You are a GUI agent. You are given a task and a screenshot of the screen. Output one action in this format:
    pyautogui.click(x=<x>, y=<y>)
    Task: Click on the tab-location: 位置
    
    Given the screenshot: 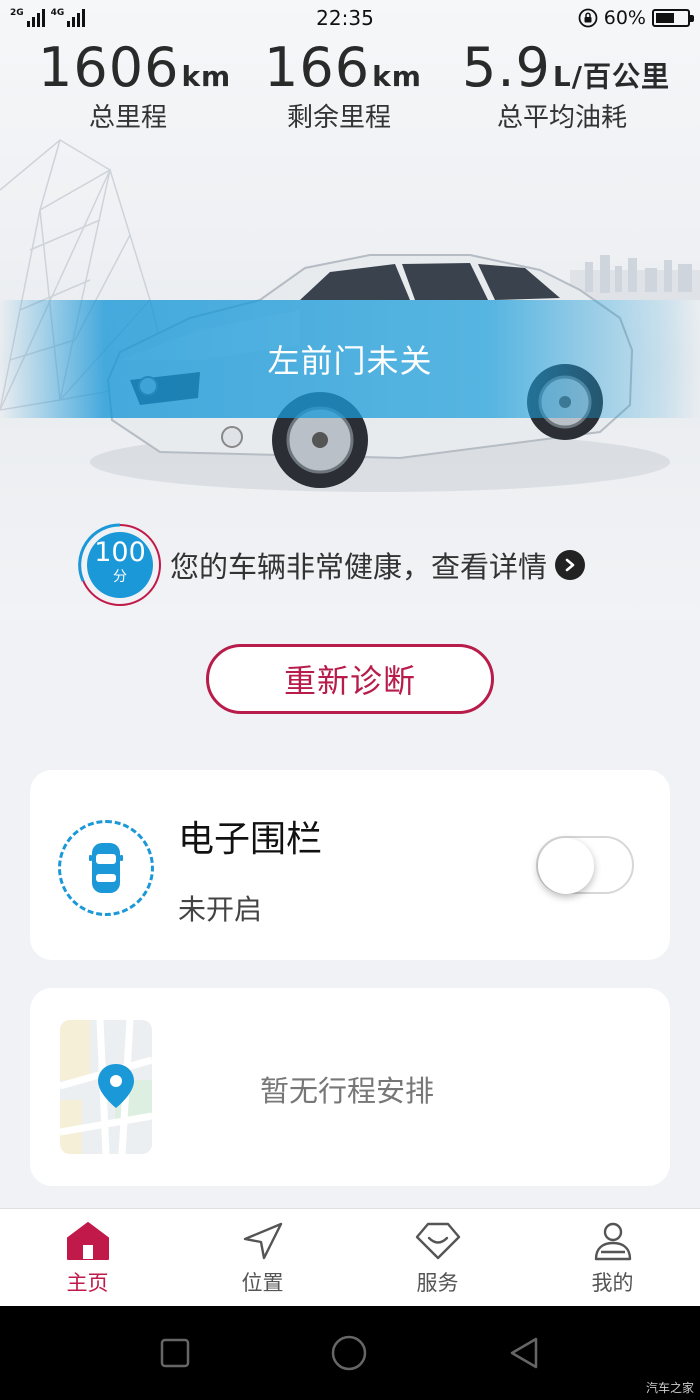 What is the action you would take?
    pyautogui.click(x=262, y=1257)
    